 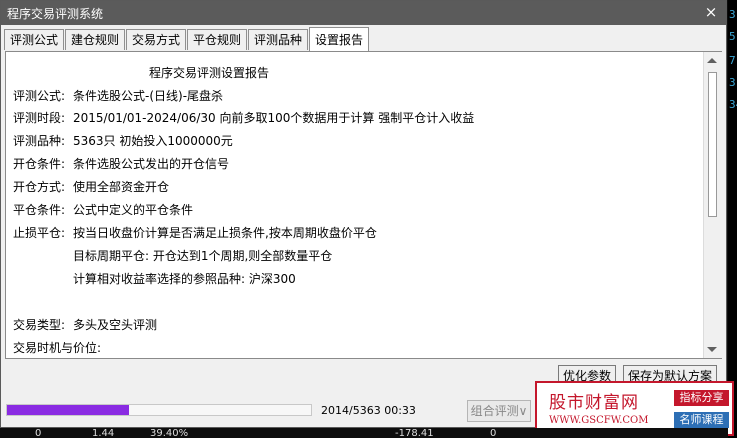 I want to click on report-line: 计算相对收益率选择的参照品种: 沪深300, so click(x=184, y=278).